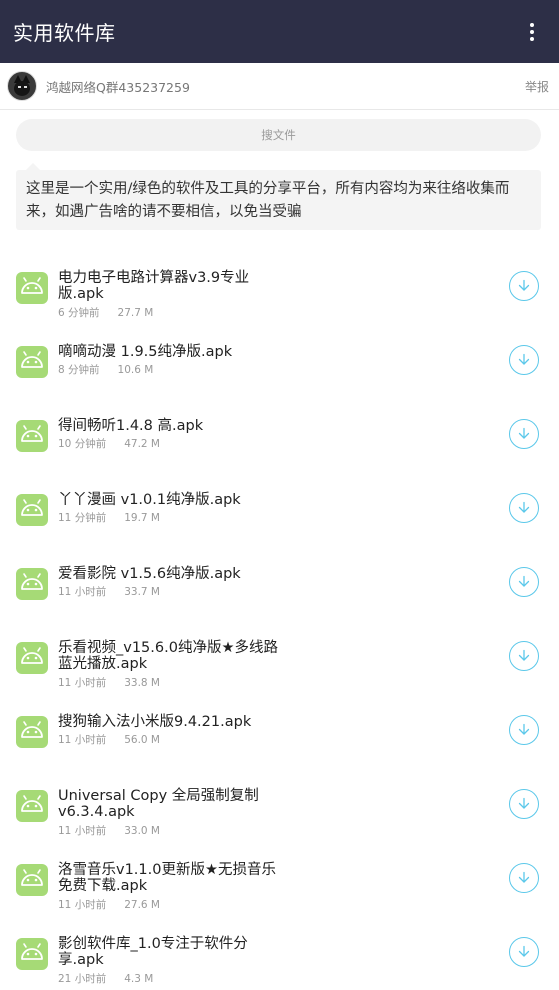 This screenshot has height=990, width=559. What do you see at coordinates (279, 583) in the screenshot?
I see `file-list-item: 爱看影院 v1.5.6纯净版.apk 11 小时前 33.7 M` at bounding box center [279, 583].